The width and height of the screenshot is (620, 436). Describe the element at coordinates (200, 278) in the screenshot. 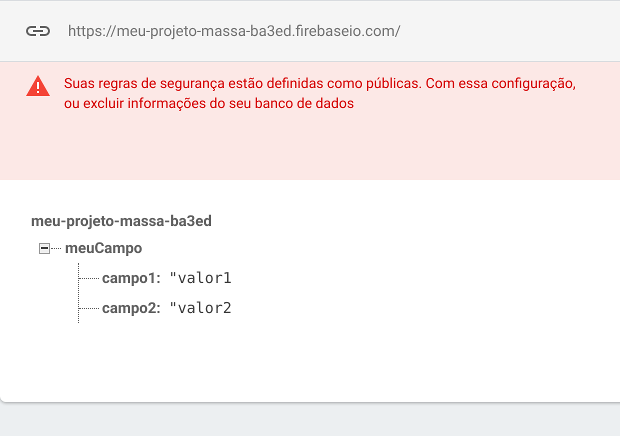

I see `field-value: "valor1` at that location.